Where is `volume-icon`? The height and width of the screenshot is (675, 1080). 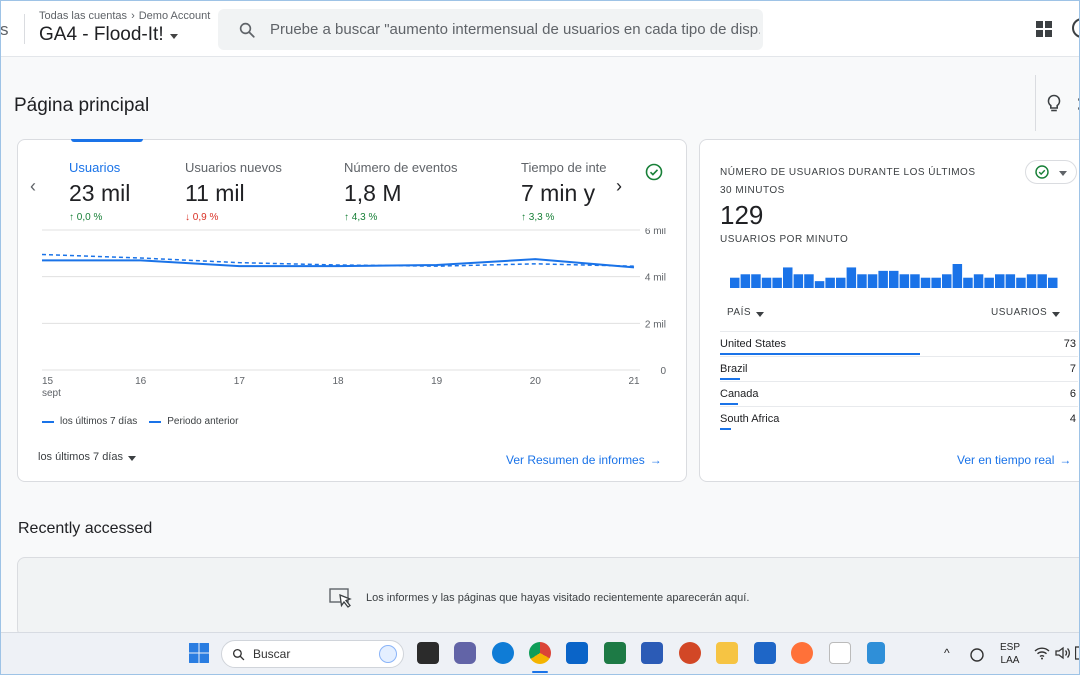
volume-icon is located at coordinates (1063, 653).